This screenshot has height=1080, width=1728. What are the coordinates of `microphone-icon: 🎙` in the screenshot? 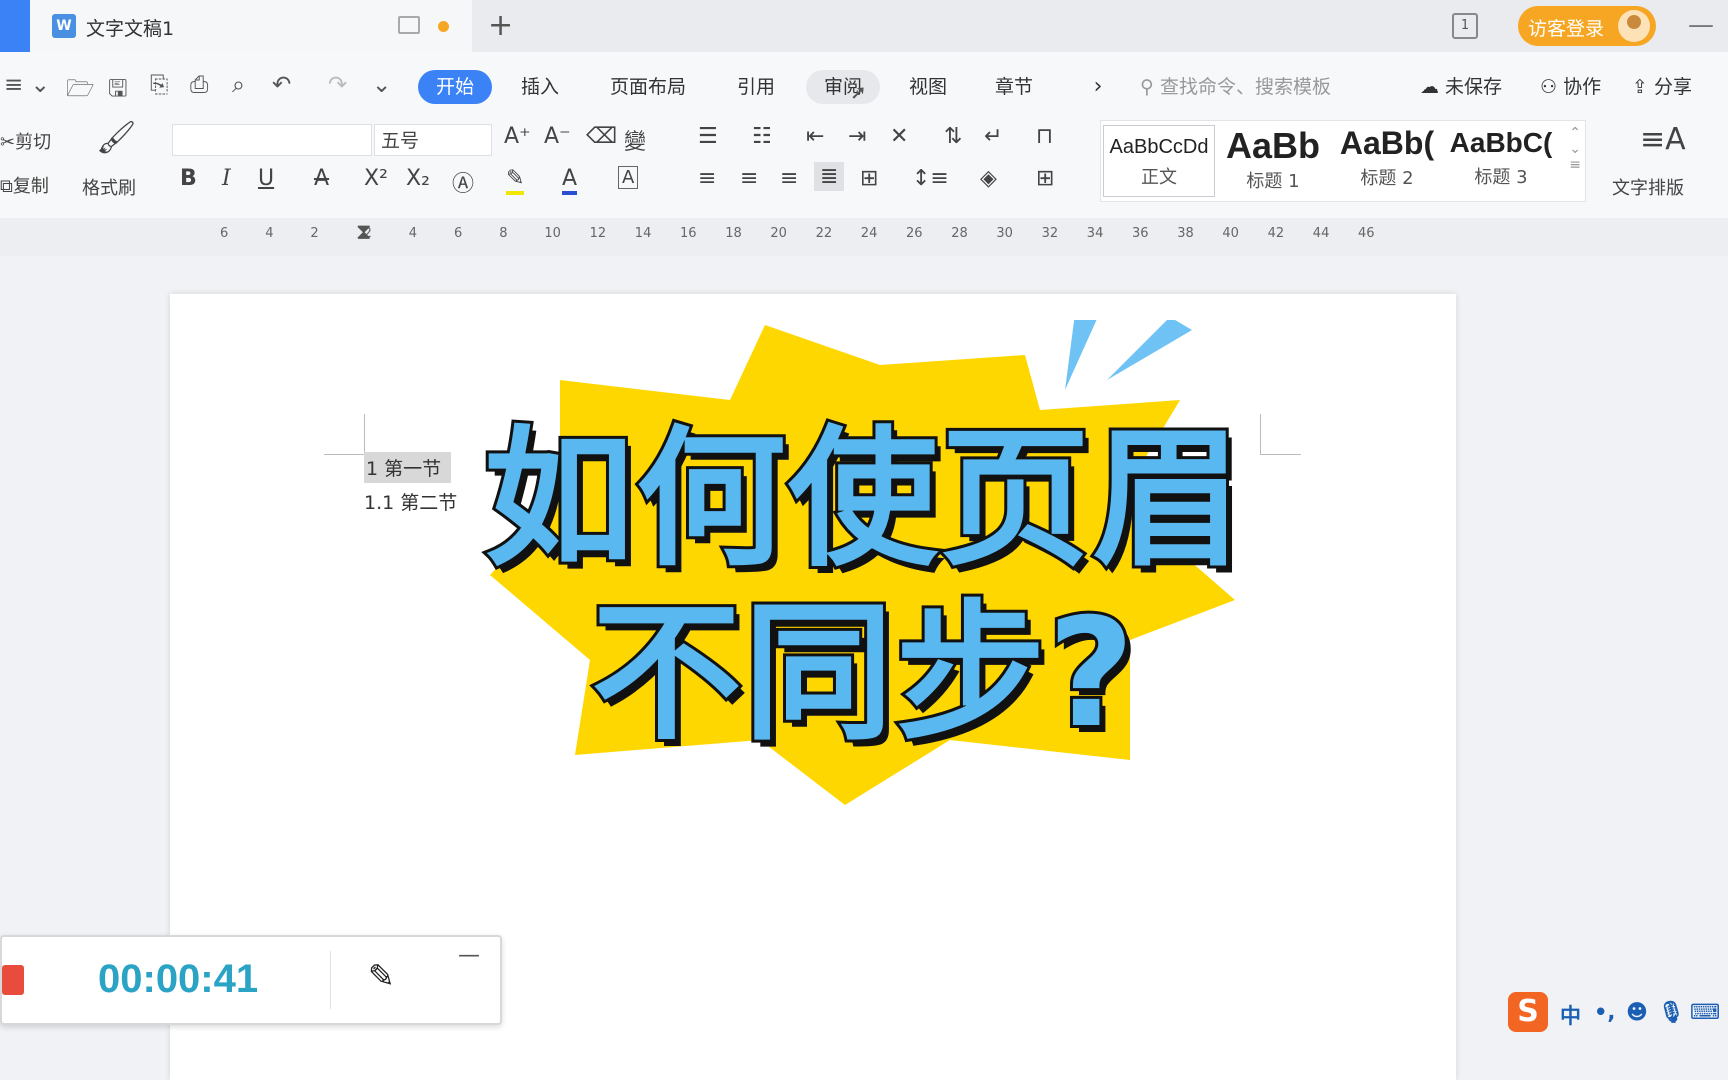 It's located at (1671, 1012).